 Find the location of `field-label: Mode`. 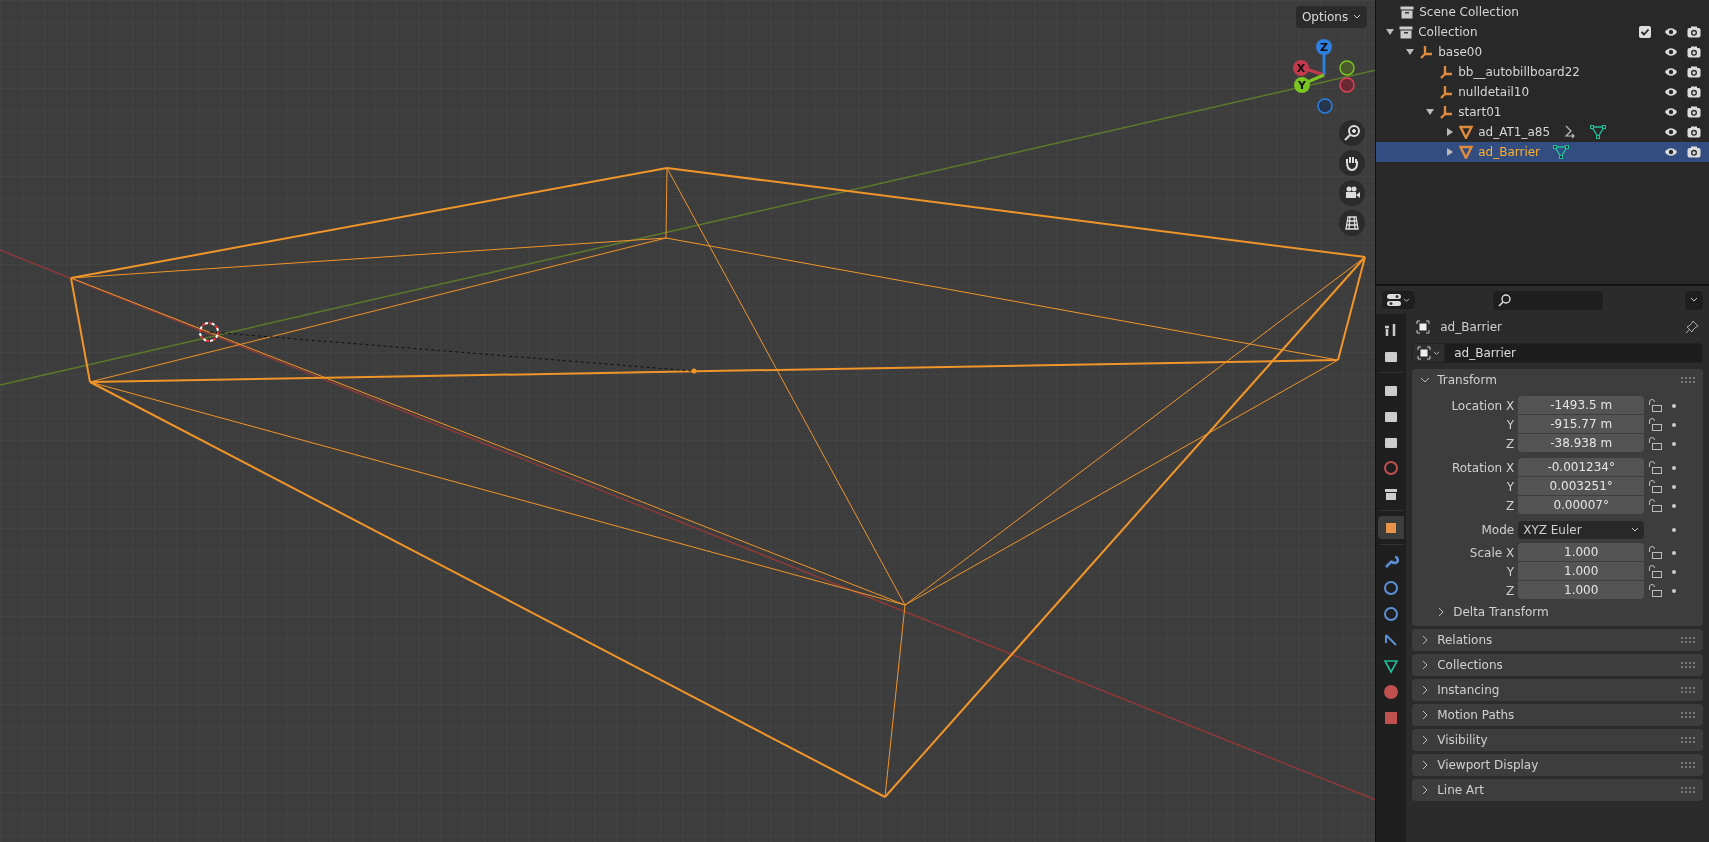

field-label: Mode is located at coordinates (1498, 529).